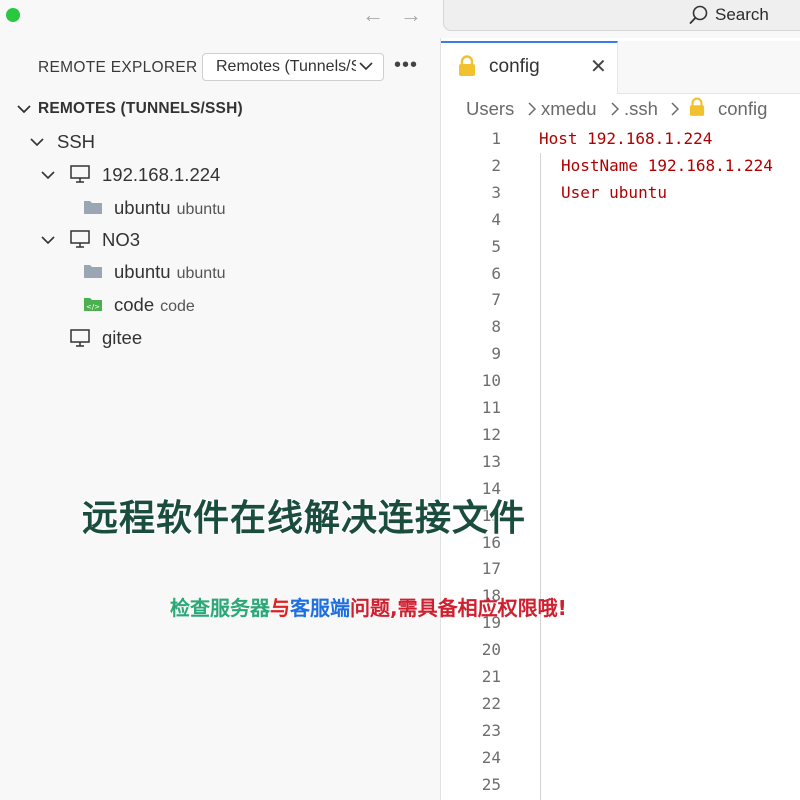  Describe the element at coordinates (304, 518) in the screenshot. I see `overlay-title: 远程软件在线解决连接文件` at that location.